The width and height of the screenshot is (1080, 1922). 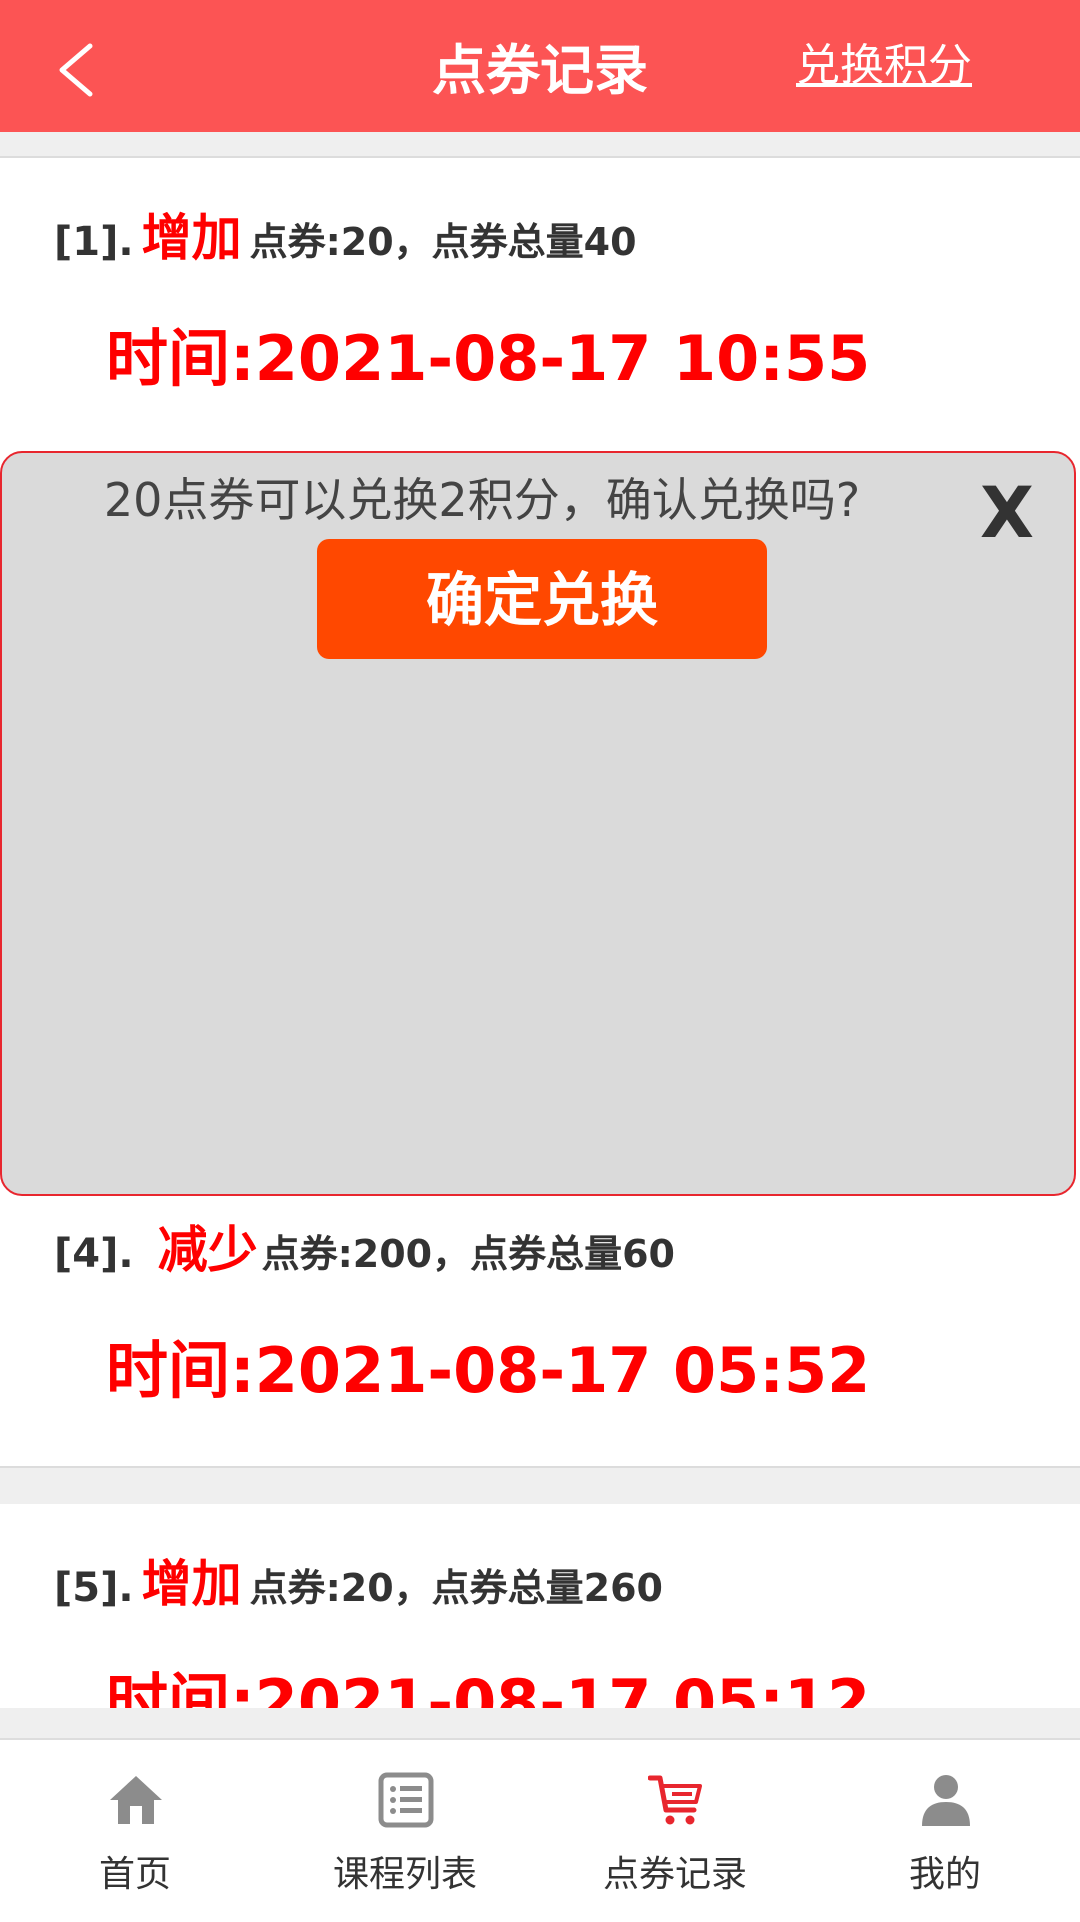 What do you see at coordinates (488, 358) in the screenshot?
I see `record-time: 时间:2021-08-17 10:55` at bounding box center [488, 358].